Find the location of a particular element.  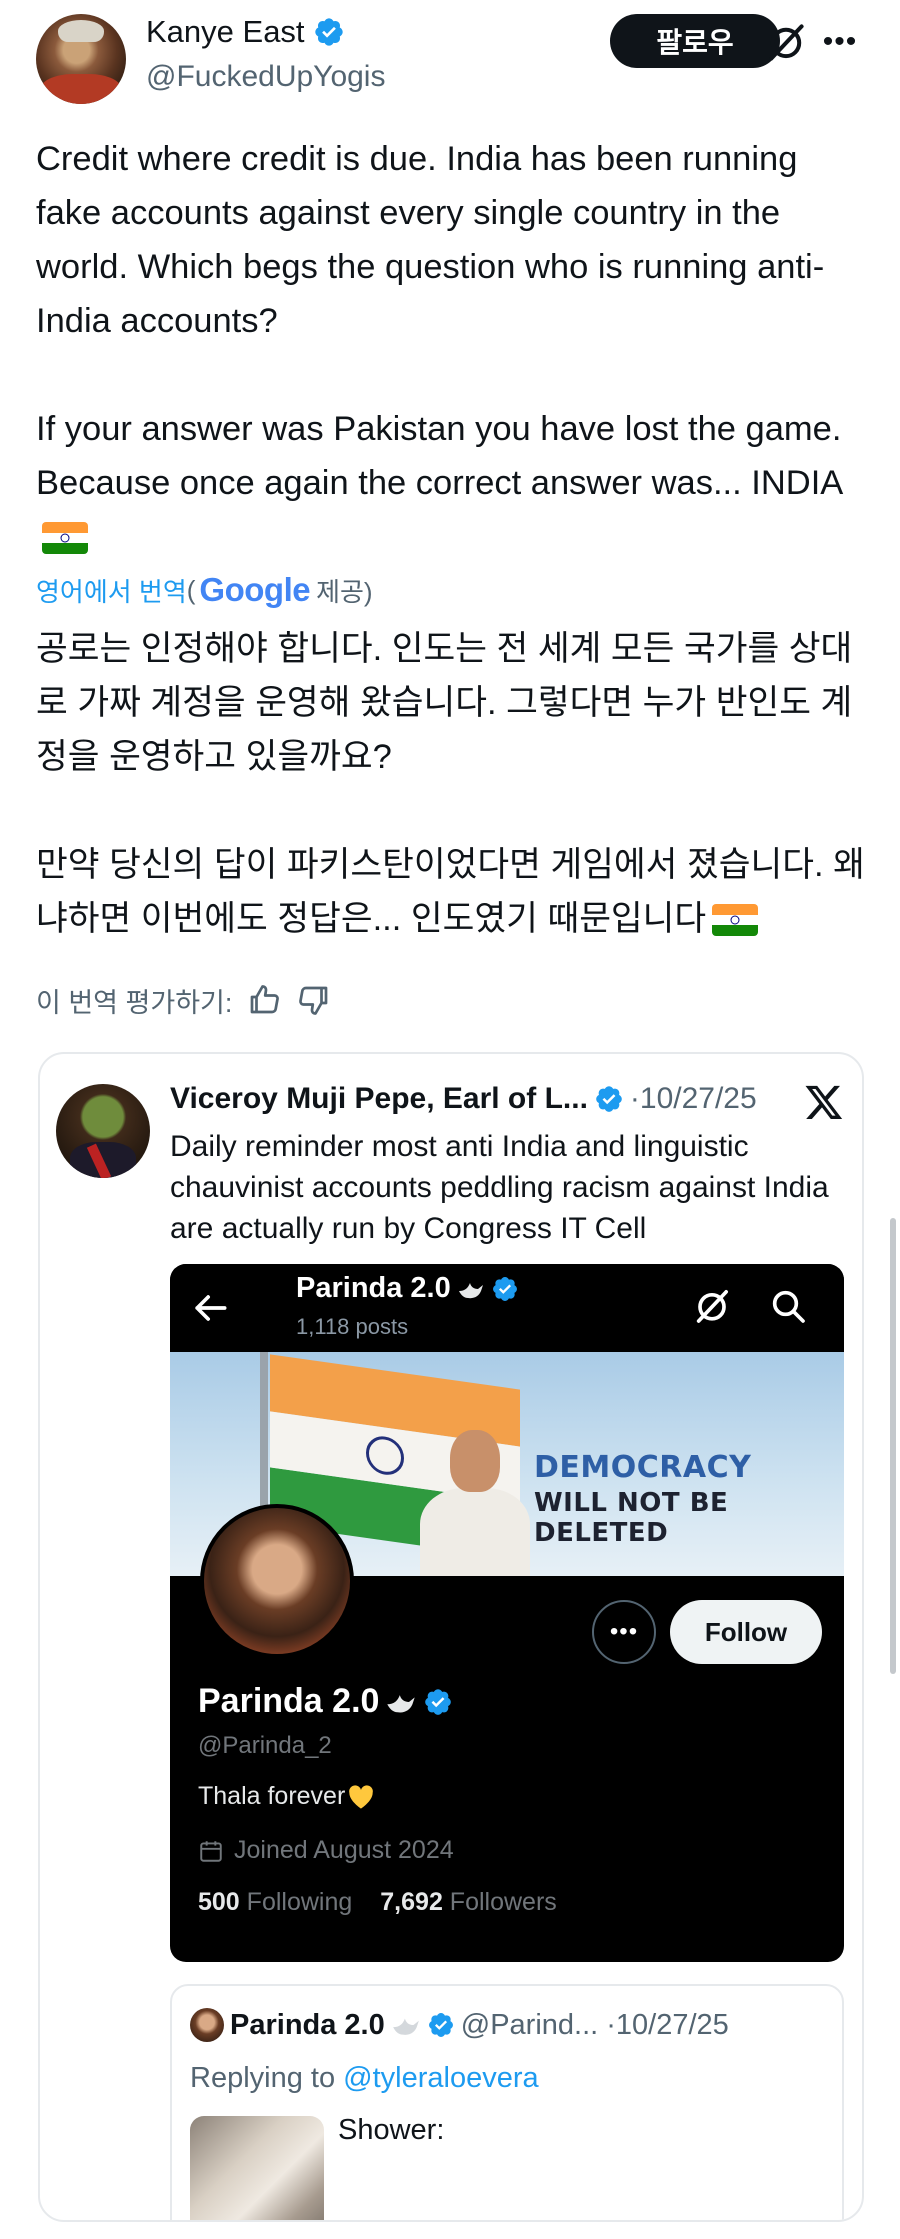

thumbs-down-icon is located at coordinates (314, 1000).